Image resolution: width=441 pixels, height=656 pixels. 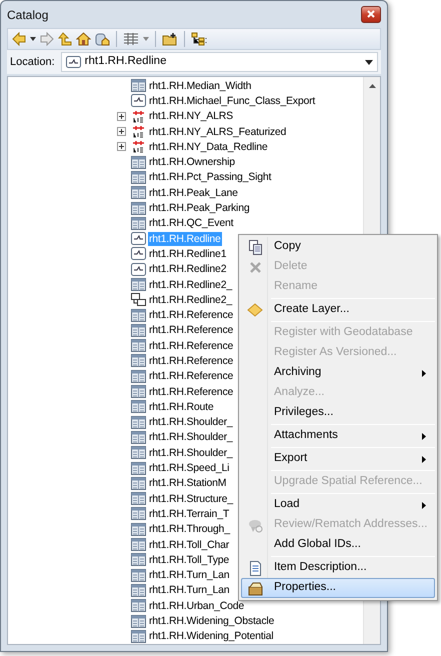 I want to click on relationship-icon, so click(x=138, y=299).